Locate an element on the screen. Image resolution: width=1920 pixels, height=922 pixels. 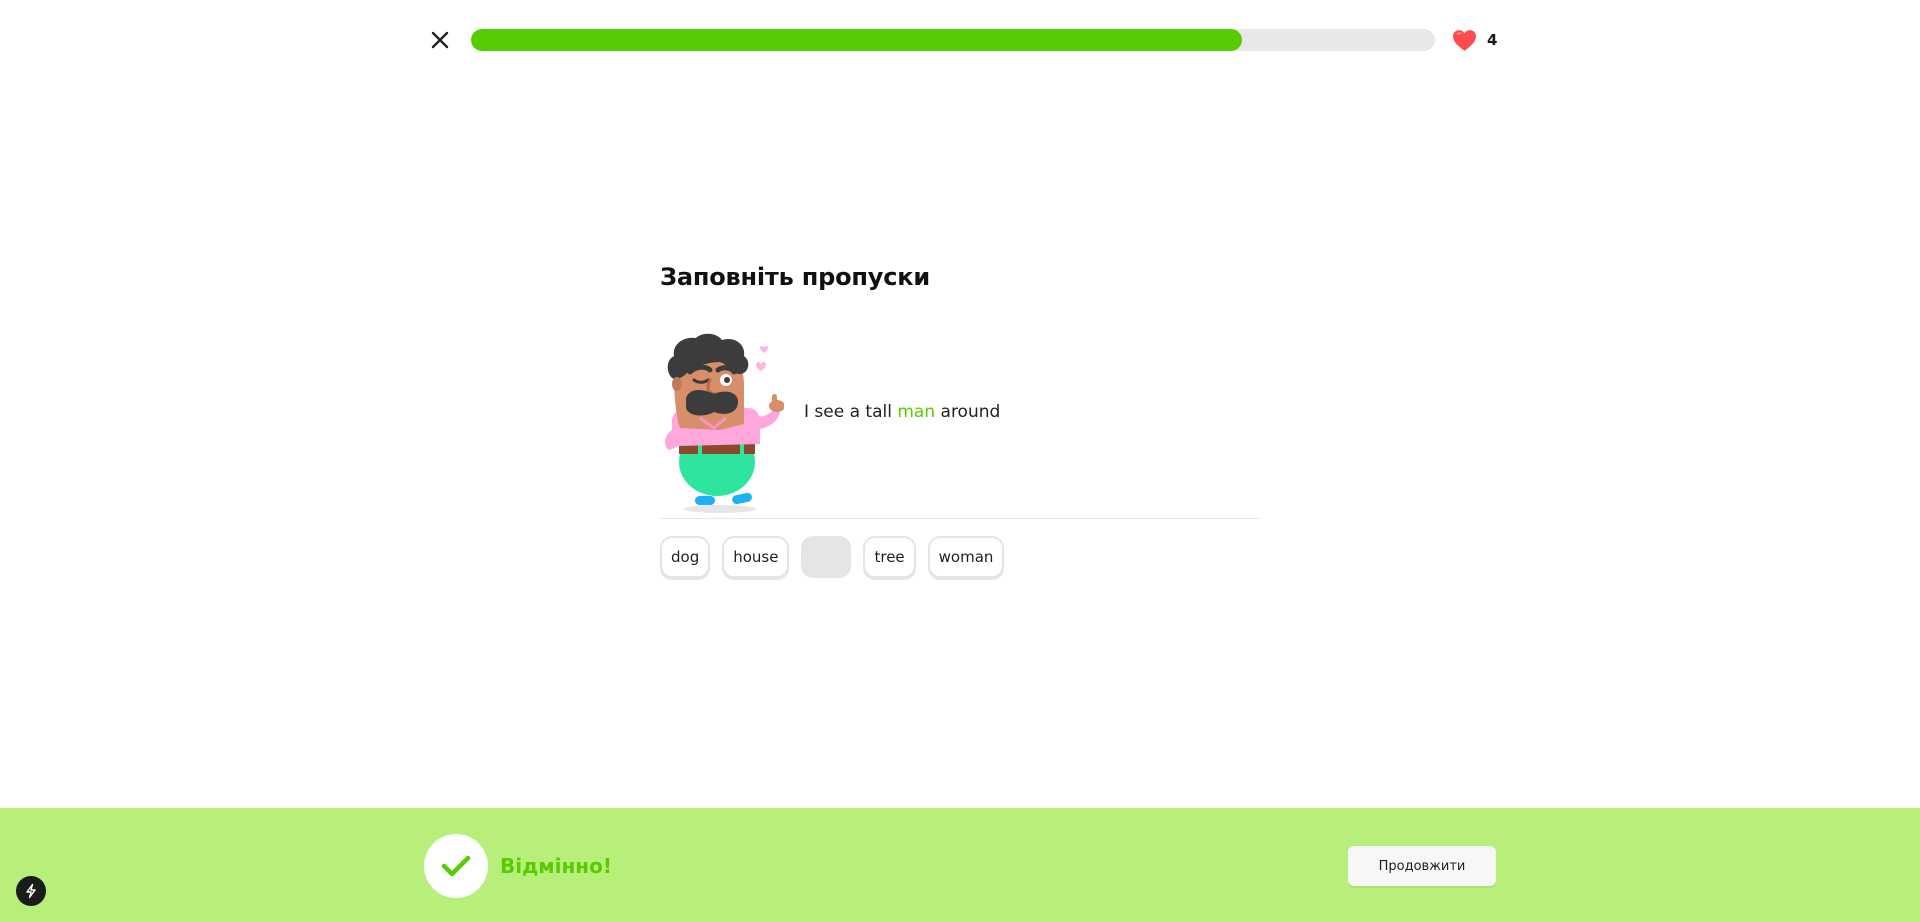
check-icon is located at coordinates (456, 866).